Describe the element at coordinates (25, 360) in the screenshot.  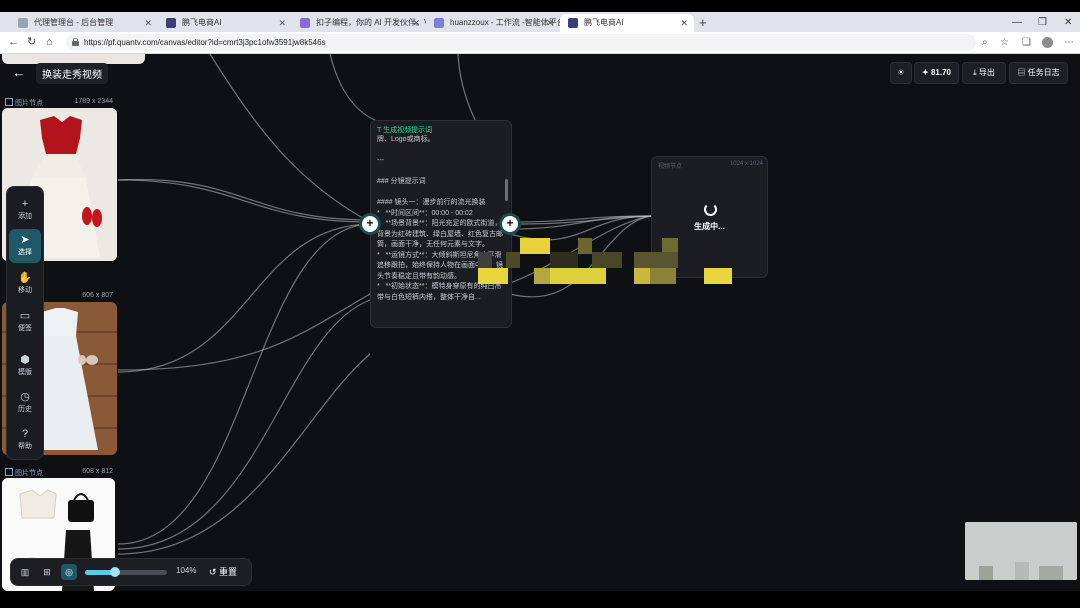
I see `cube-icon: ⬢` at that location.